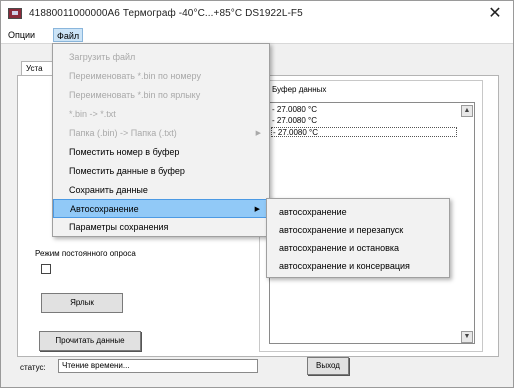 The width and height of the screenshot is (514, 388). I want to click on read-data-button: Прочитать данные, so click(90, 341).